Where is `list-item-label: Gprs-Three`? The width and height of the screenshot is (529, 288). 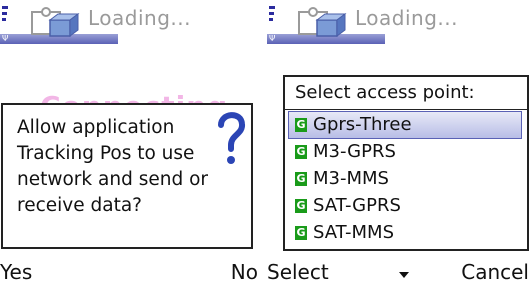
list-item-label: Gprs-Three is located at coordinates (362, 124).